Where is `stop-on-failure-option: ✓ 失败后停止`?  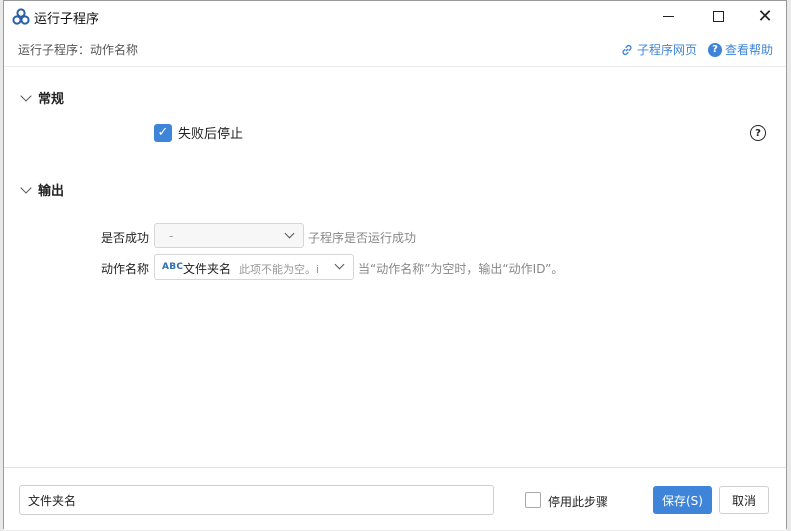 stop-on-failure-option: ✓ 失败后停止 is located at coordinates (198, 132).